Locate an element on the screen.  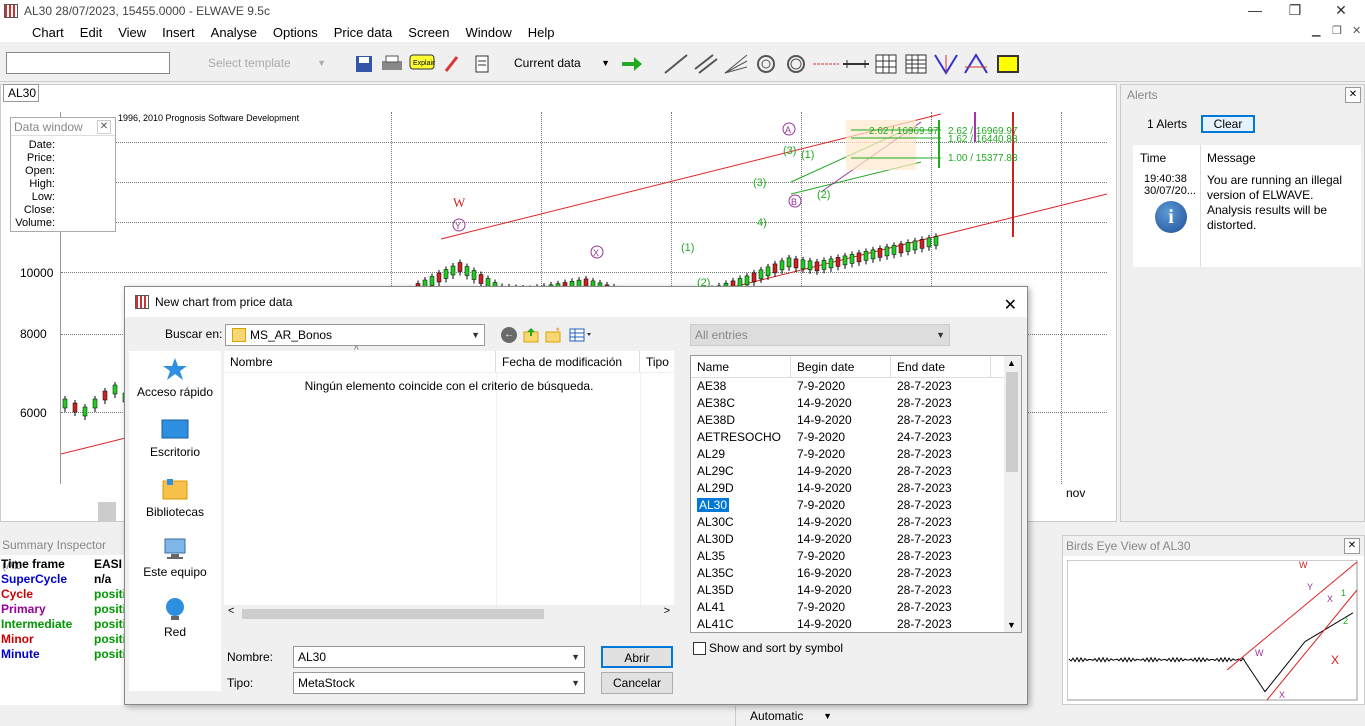
mdi-restore-button: ❐ is located at coordinates (1337, 30).